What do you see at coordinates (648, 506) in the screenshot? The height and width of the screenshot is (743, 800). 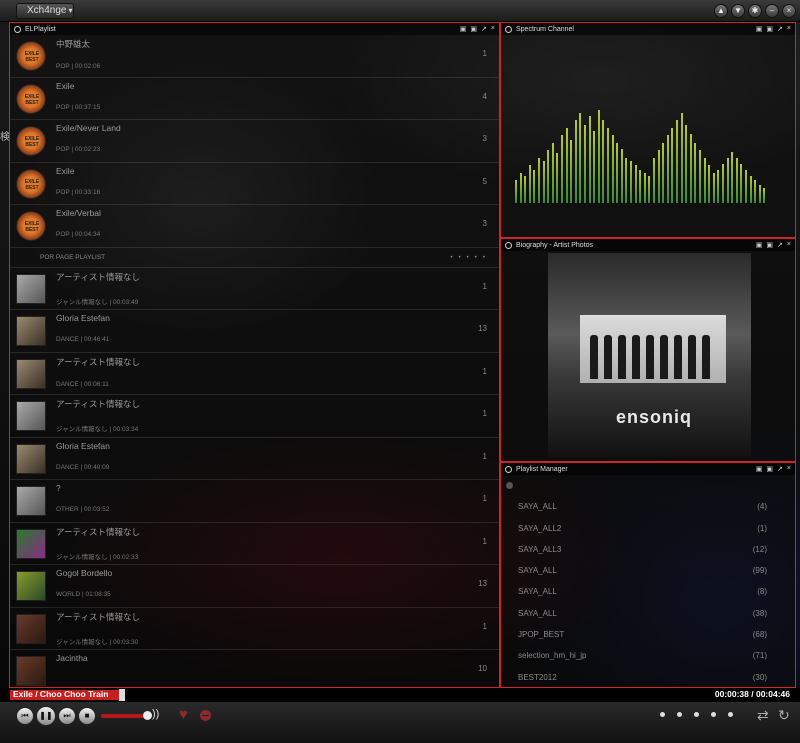 I see `playlist-manager-item: SAYA_ALL (4)` at bounding box center [648, 506].